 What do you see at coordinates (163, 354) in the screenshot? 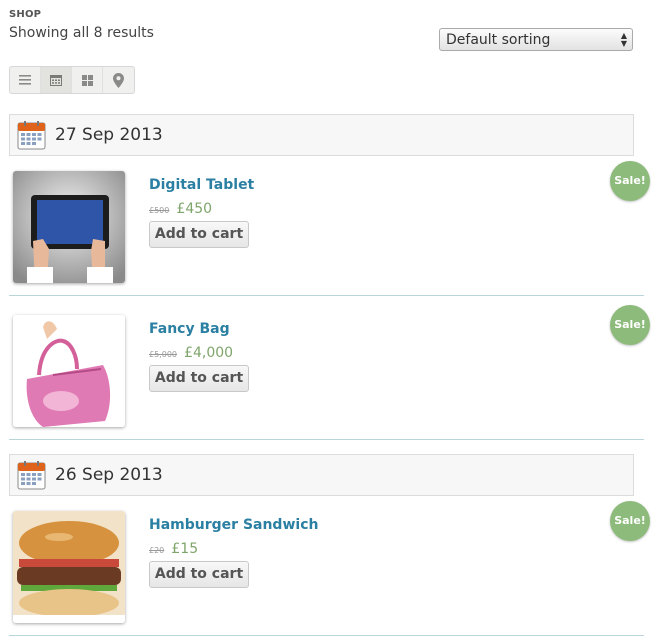
I see `old-price: £5,000` at bounding box center [163, 354].